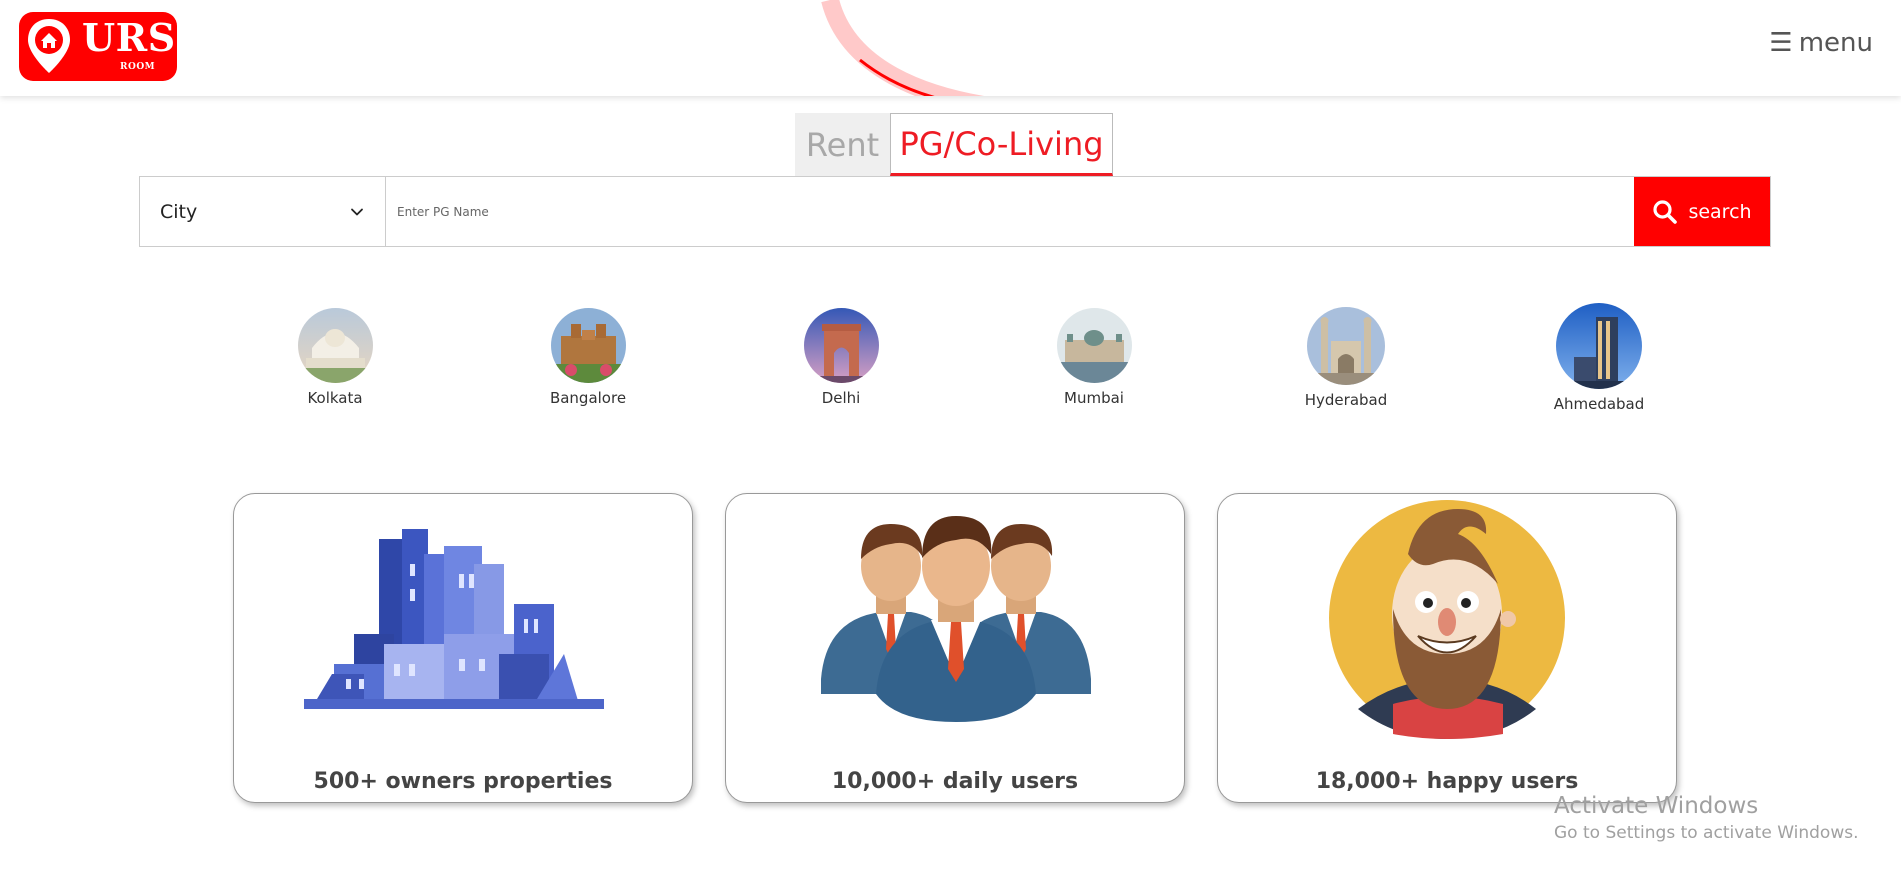 Image resolution: width=1901 pixels, height=891 pixels. What do you see at coordinates (1599, 404) in the screenshot?
I see `city-label: Ahmedabad` at bounding box center [1599, 404].